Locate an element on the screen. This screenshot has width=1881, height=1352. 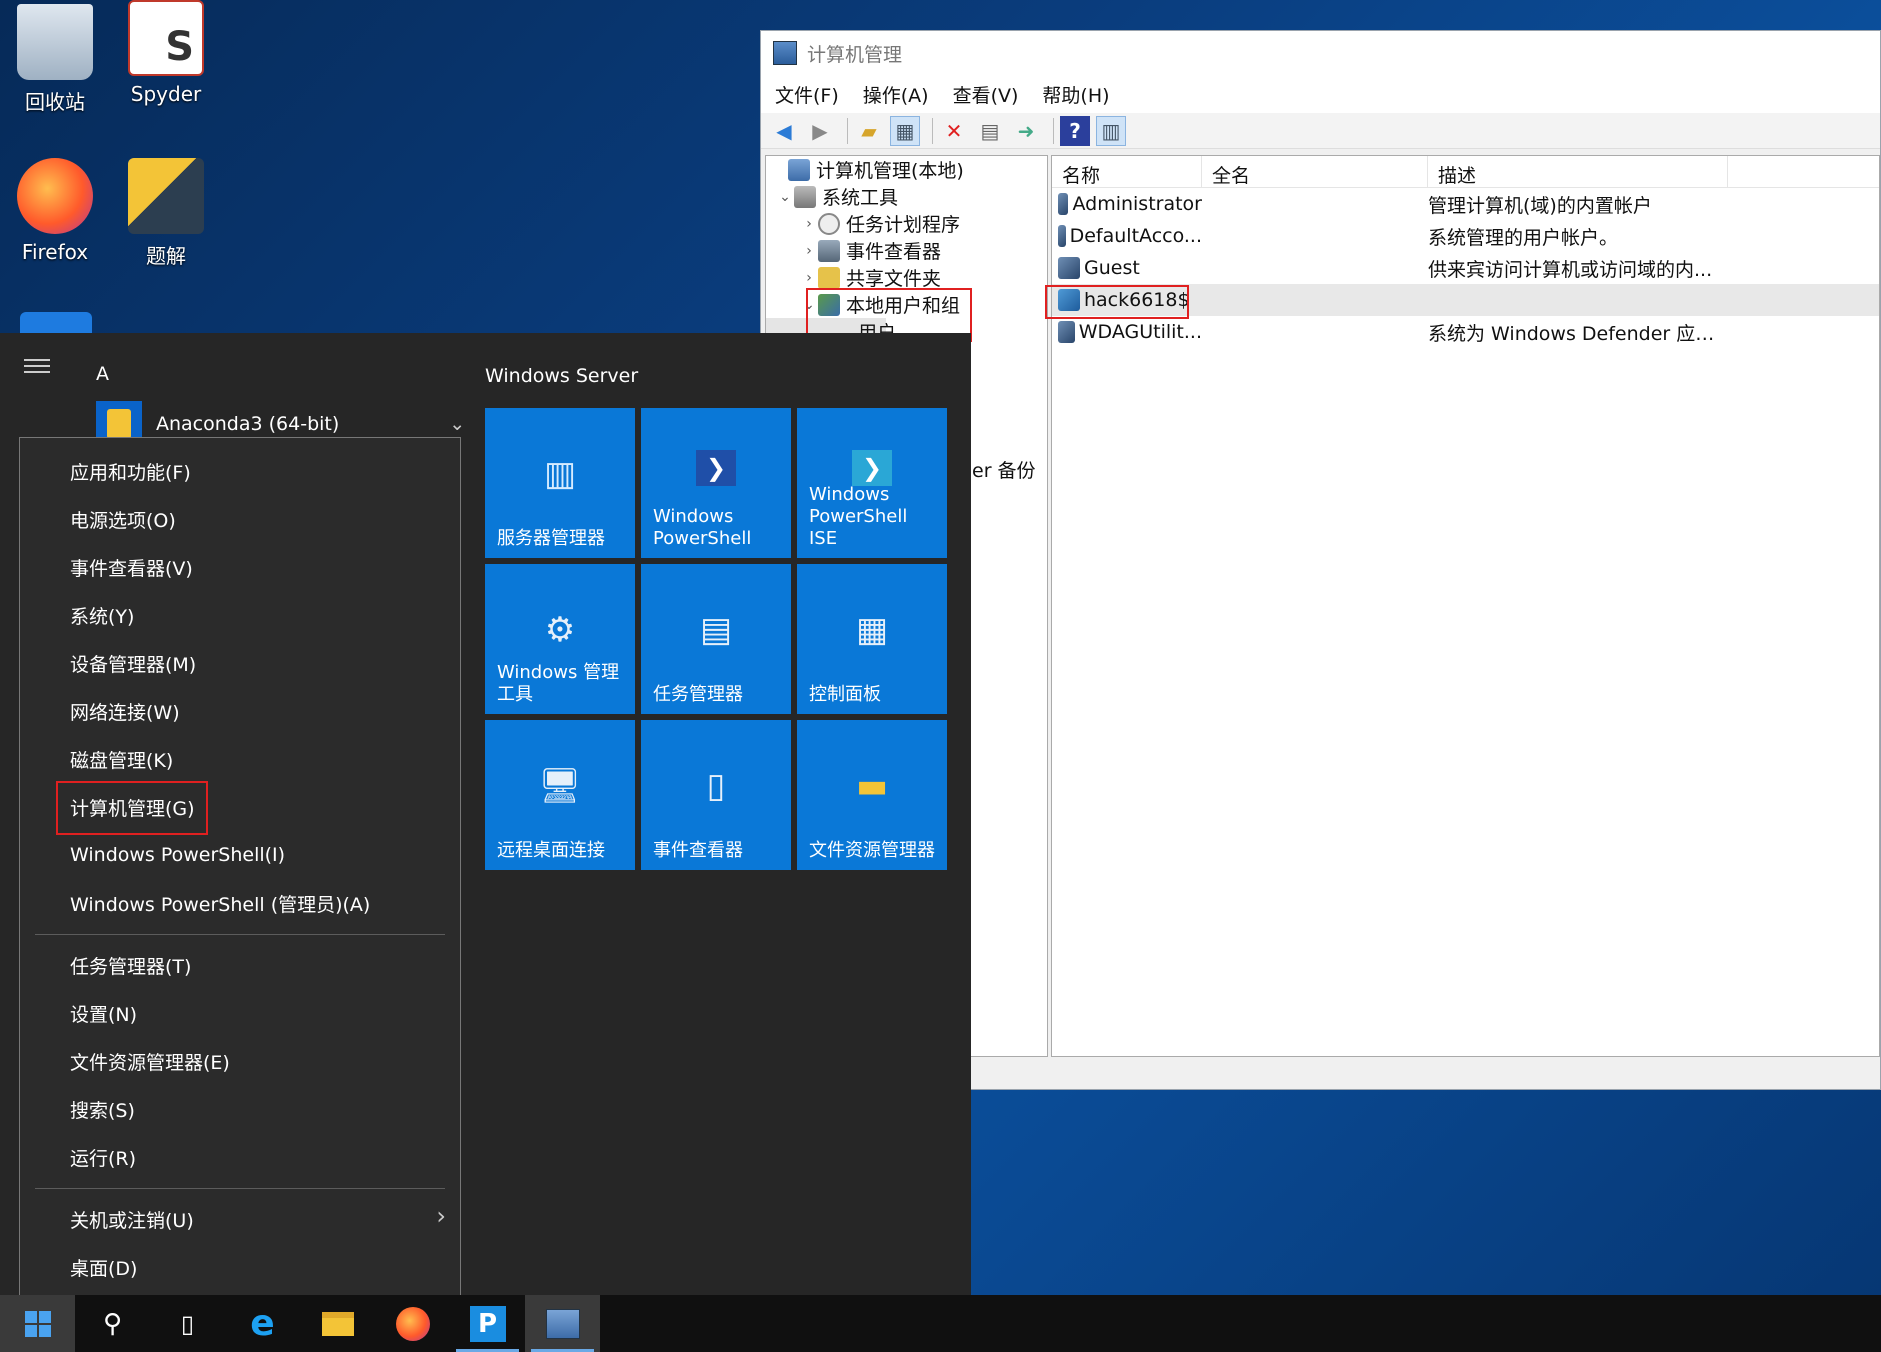
tile-server-manager: ▥ 服务器管理器 is located at coordinates (560, 483).